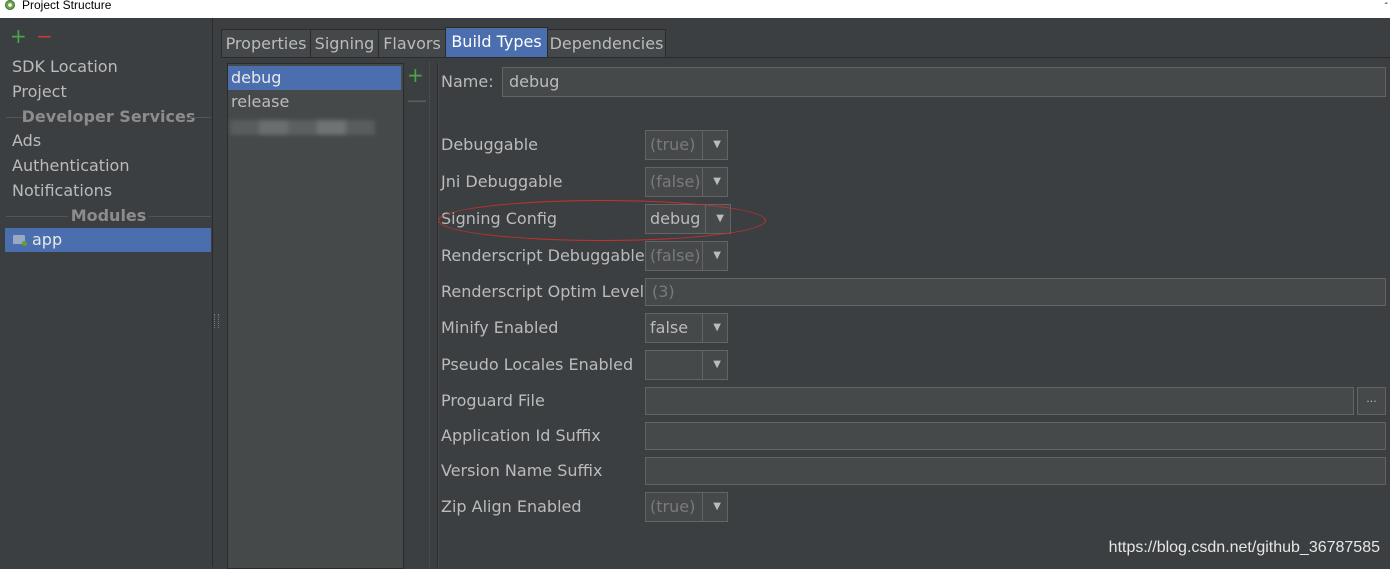  Describe the element at coordinates (39, 92) in the screenshot. I see `nav-item-project: Project` at that location.